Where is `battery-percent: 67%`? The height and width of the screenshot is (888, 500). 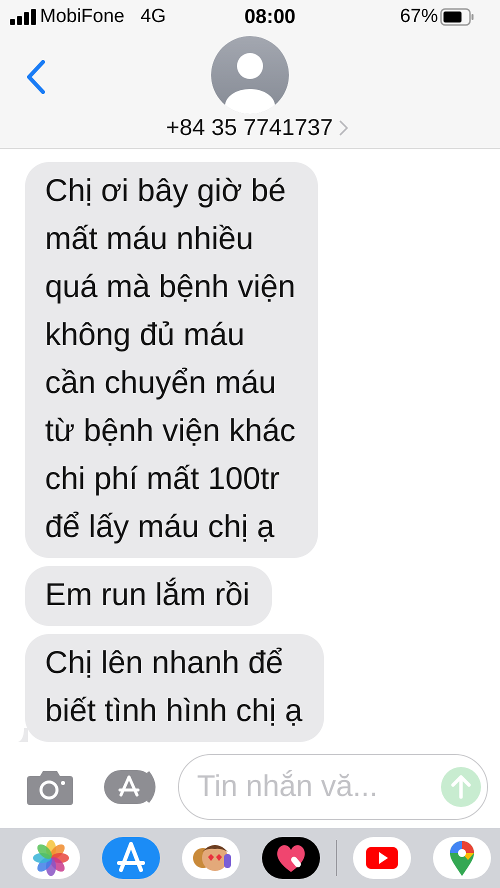
battery-percent: 67% is located at coordinates (419, 17).